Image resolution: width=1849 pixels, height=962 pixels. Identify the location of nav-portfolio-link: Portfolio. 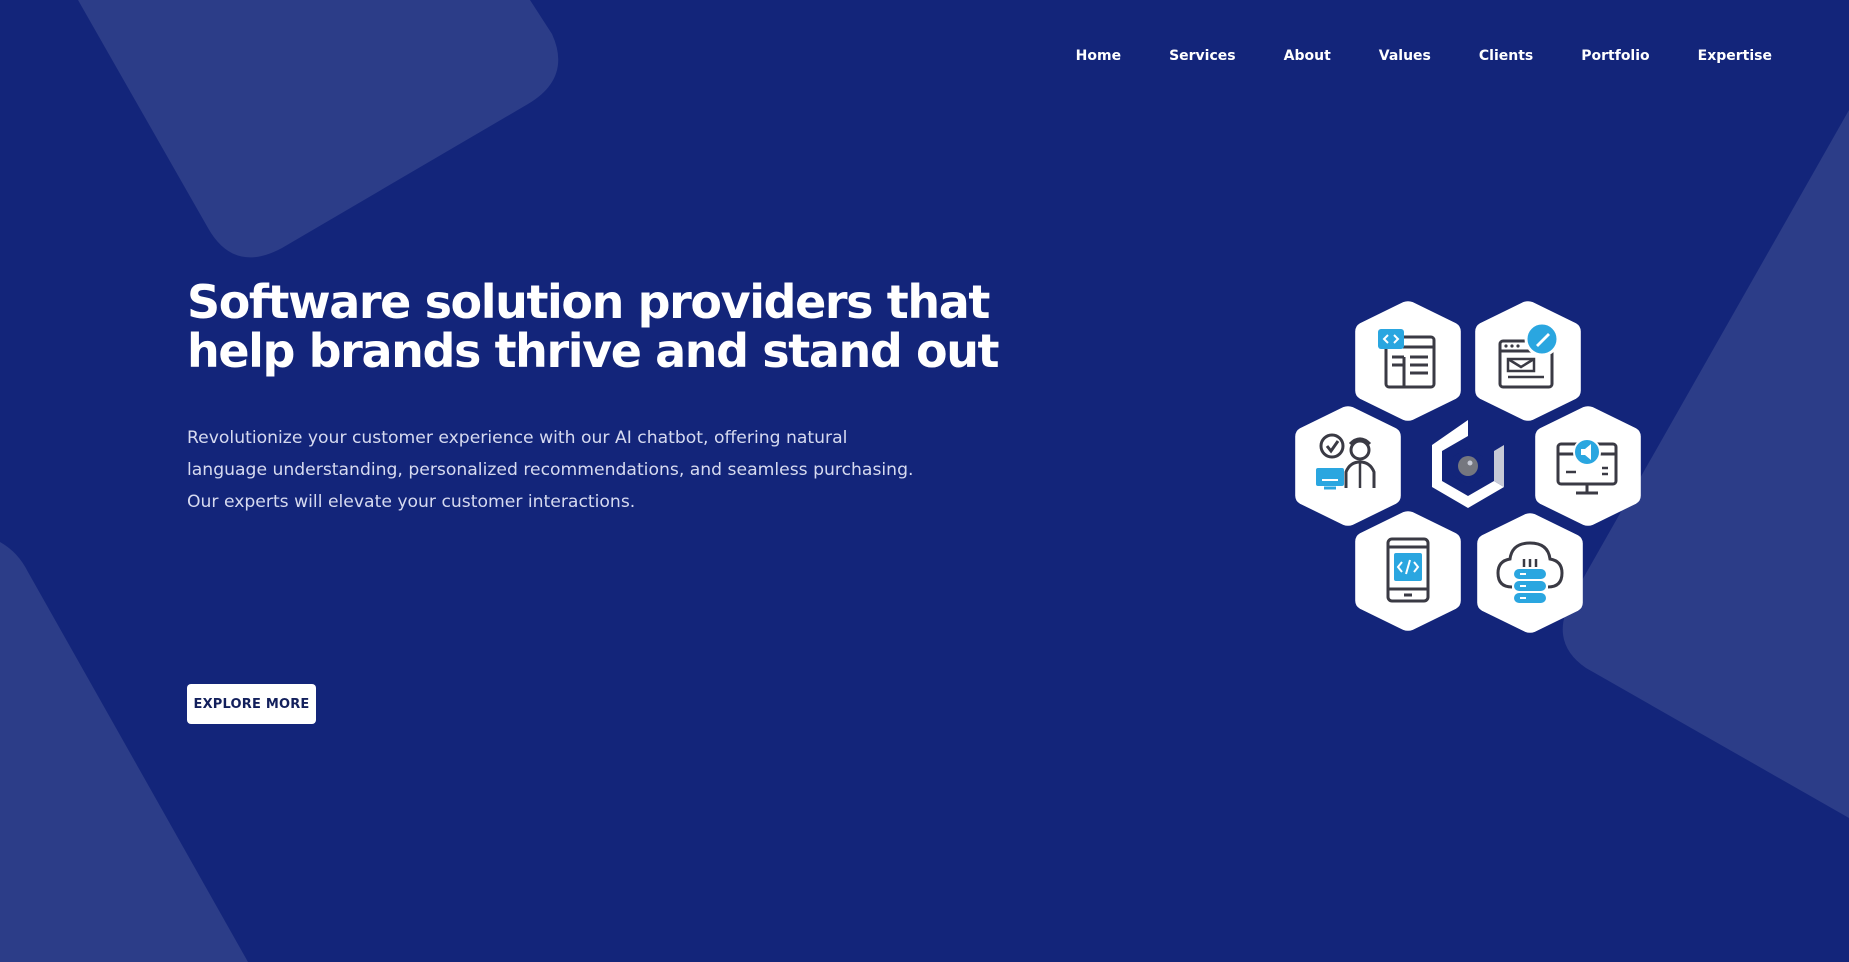
(1615, 56).